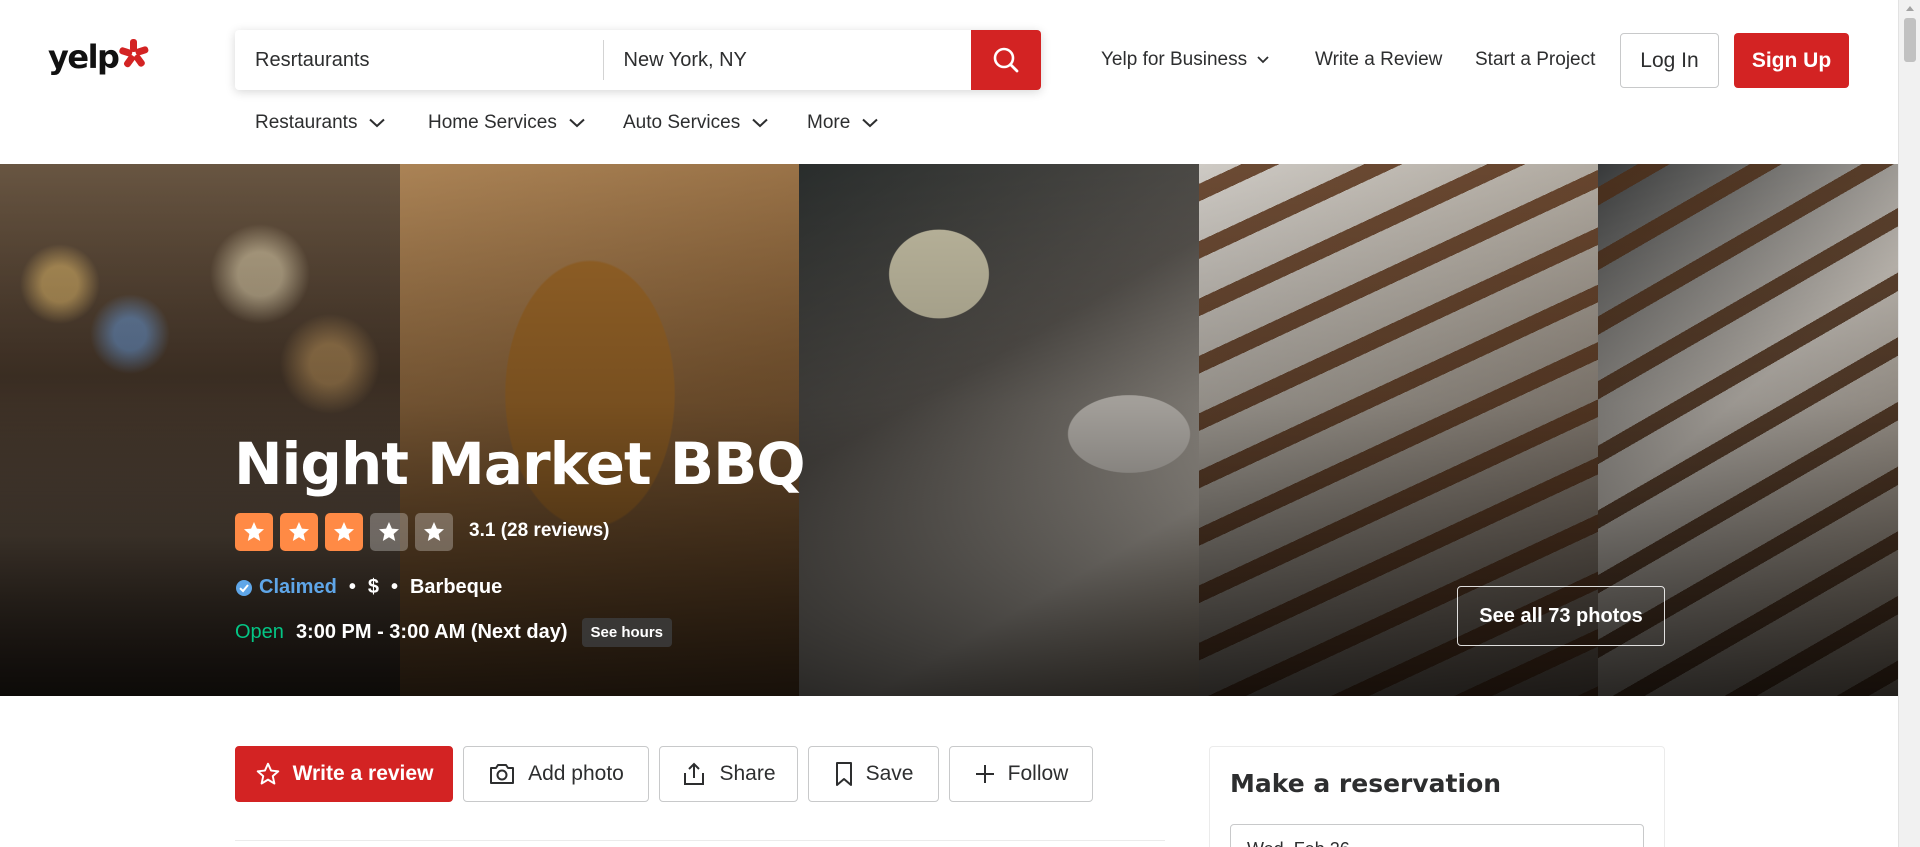  I want to click on write-a-review-label: Write a Review, so click(1379, 59).